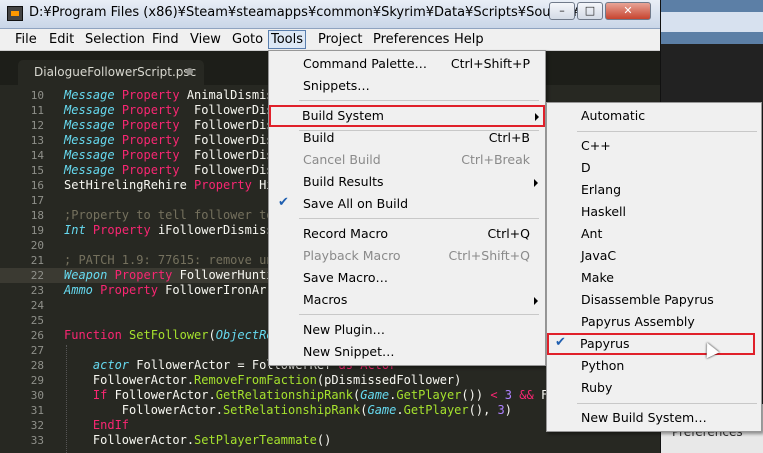 The width and height of the screenshot is (763, 453). Describe the element at coordinates (654, 278) in the screenshot. I see `build-system-make: Make` at that location.